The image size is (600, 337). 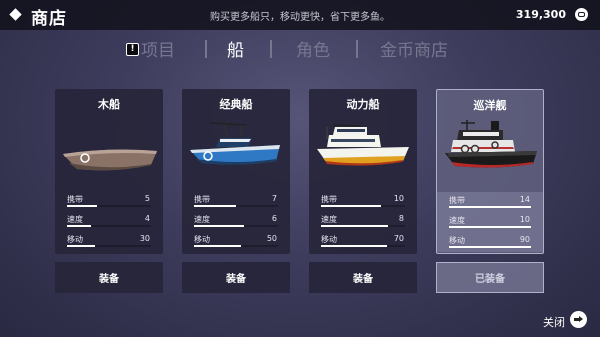 I want to click on equipped-button: 已装备, so click(x=490, y=277).